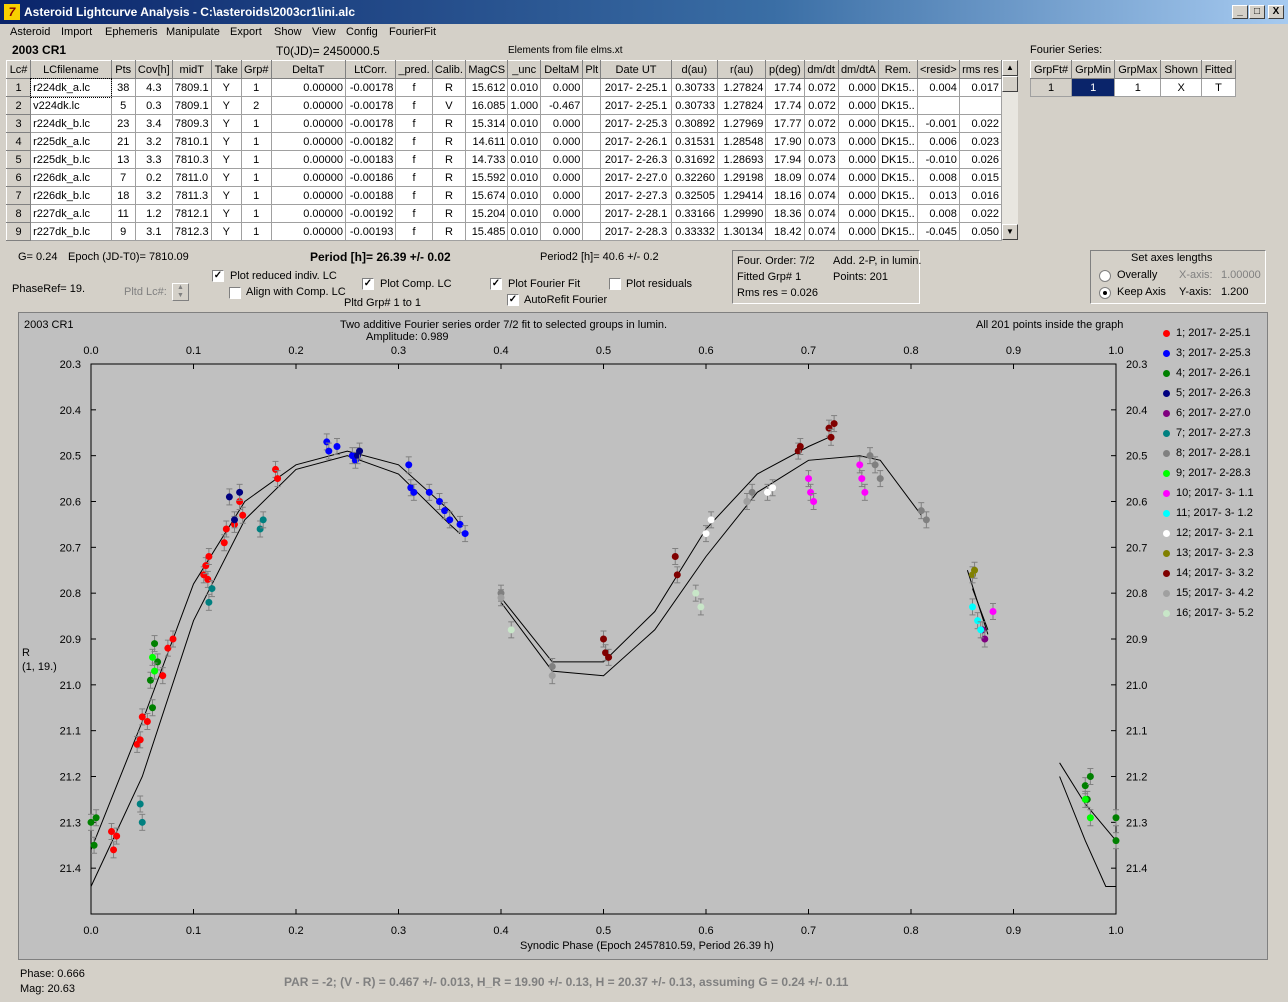  What do you see at coordinates (1136, 823) in the screenshot?
I see `y-tick-label-right: 21.3` at bounding box center [1136, 823].